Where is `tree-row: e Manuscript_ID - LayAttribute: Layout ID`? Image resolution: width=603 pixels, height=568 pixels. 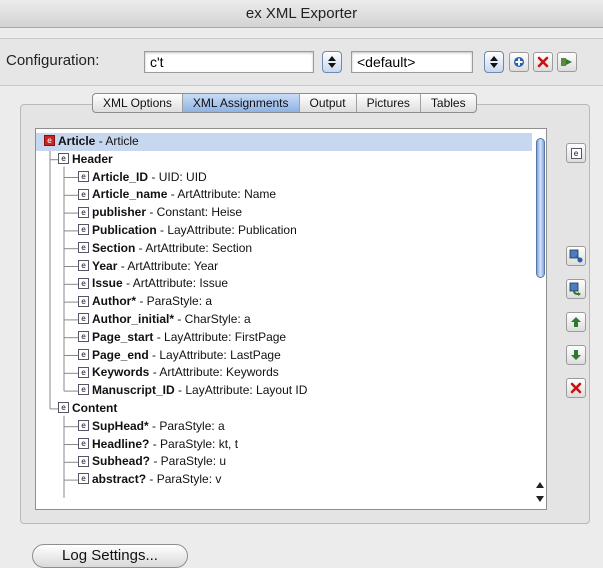 tree-row: e Manuscript_ID - LayAttribute: Layout ID is located at coordinates (284, 391).